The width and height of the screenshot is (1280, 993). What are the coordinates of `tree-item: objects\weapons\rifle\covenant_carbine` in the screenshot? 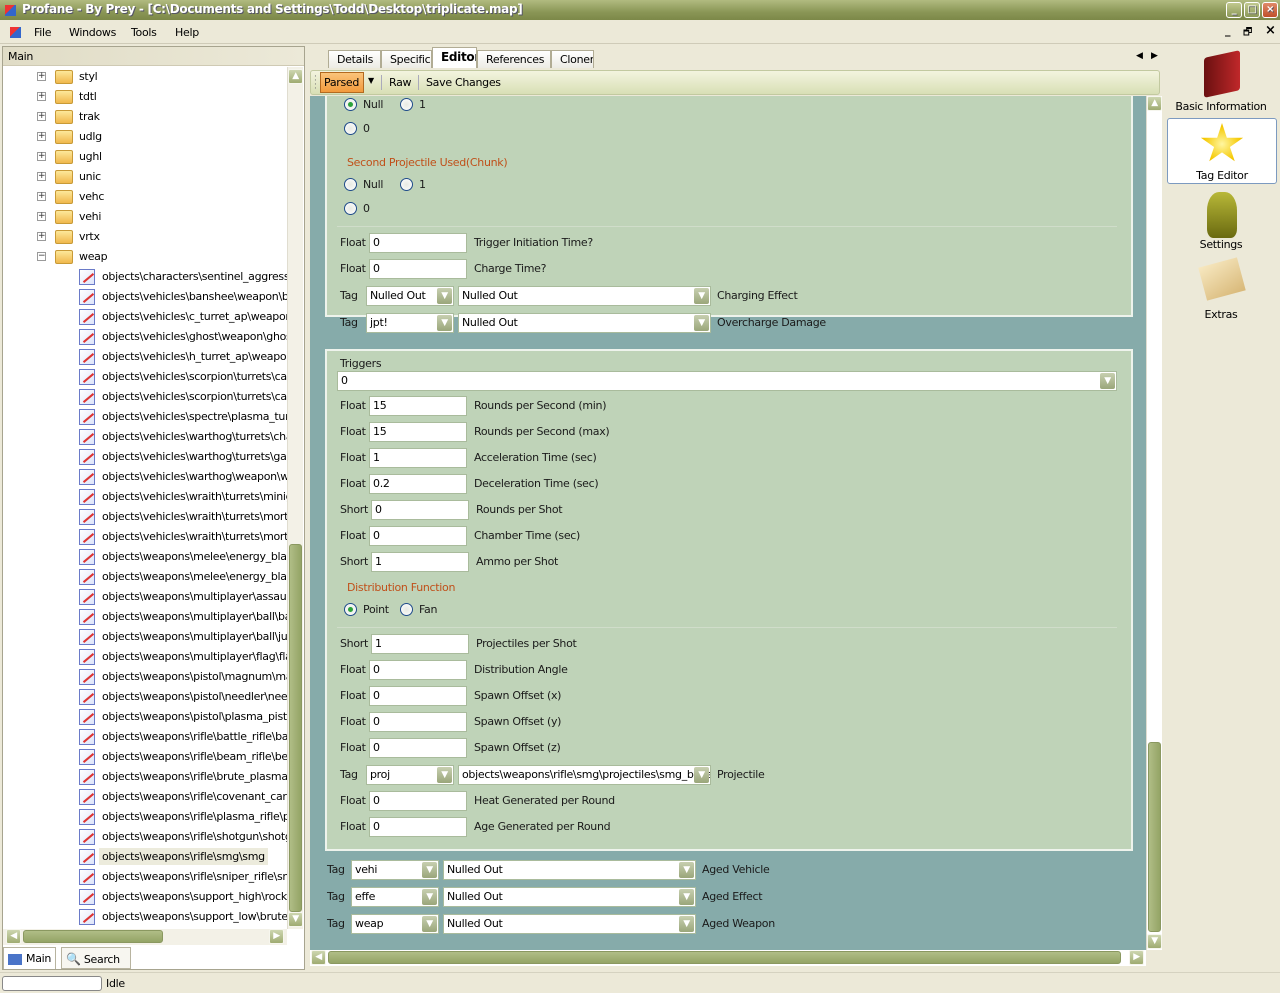 It's located at (145, 797).